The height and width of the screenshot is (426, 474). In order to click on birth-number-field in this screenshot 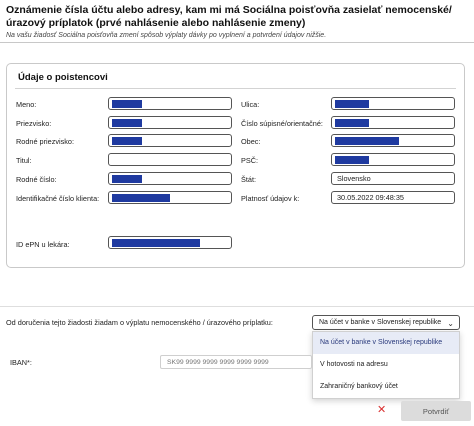, I will do `click(170, 178)`.